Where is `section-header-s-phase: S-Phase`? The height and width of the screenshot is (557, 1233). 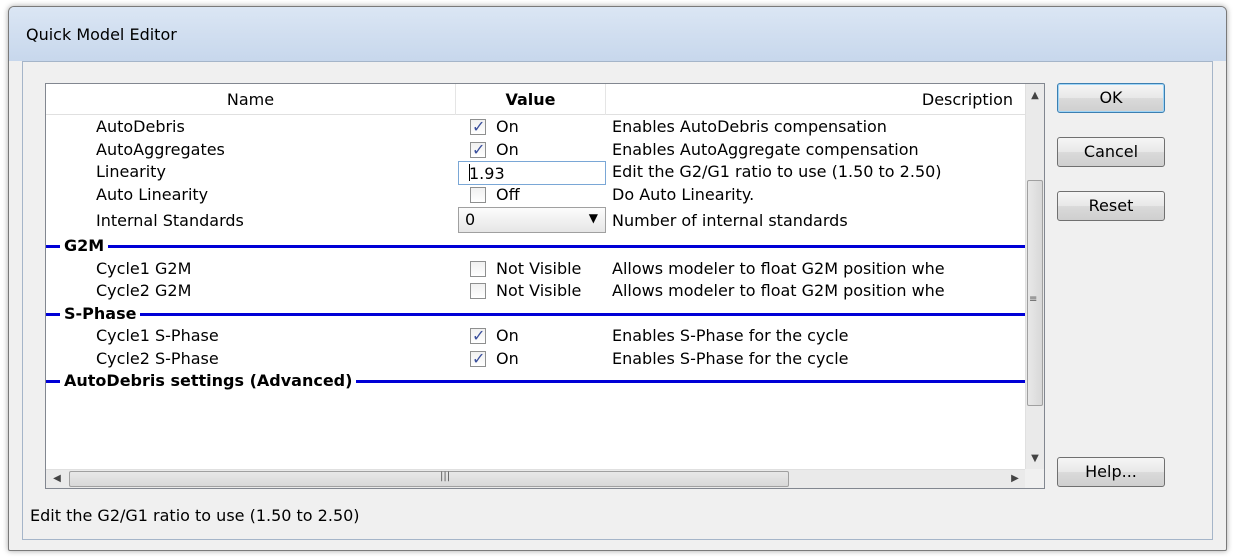 section-header-s-phase: S-Phase is located at coordinates (536, 314).